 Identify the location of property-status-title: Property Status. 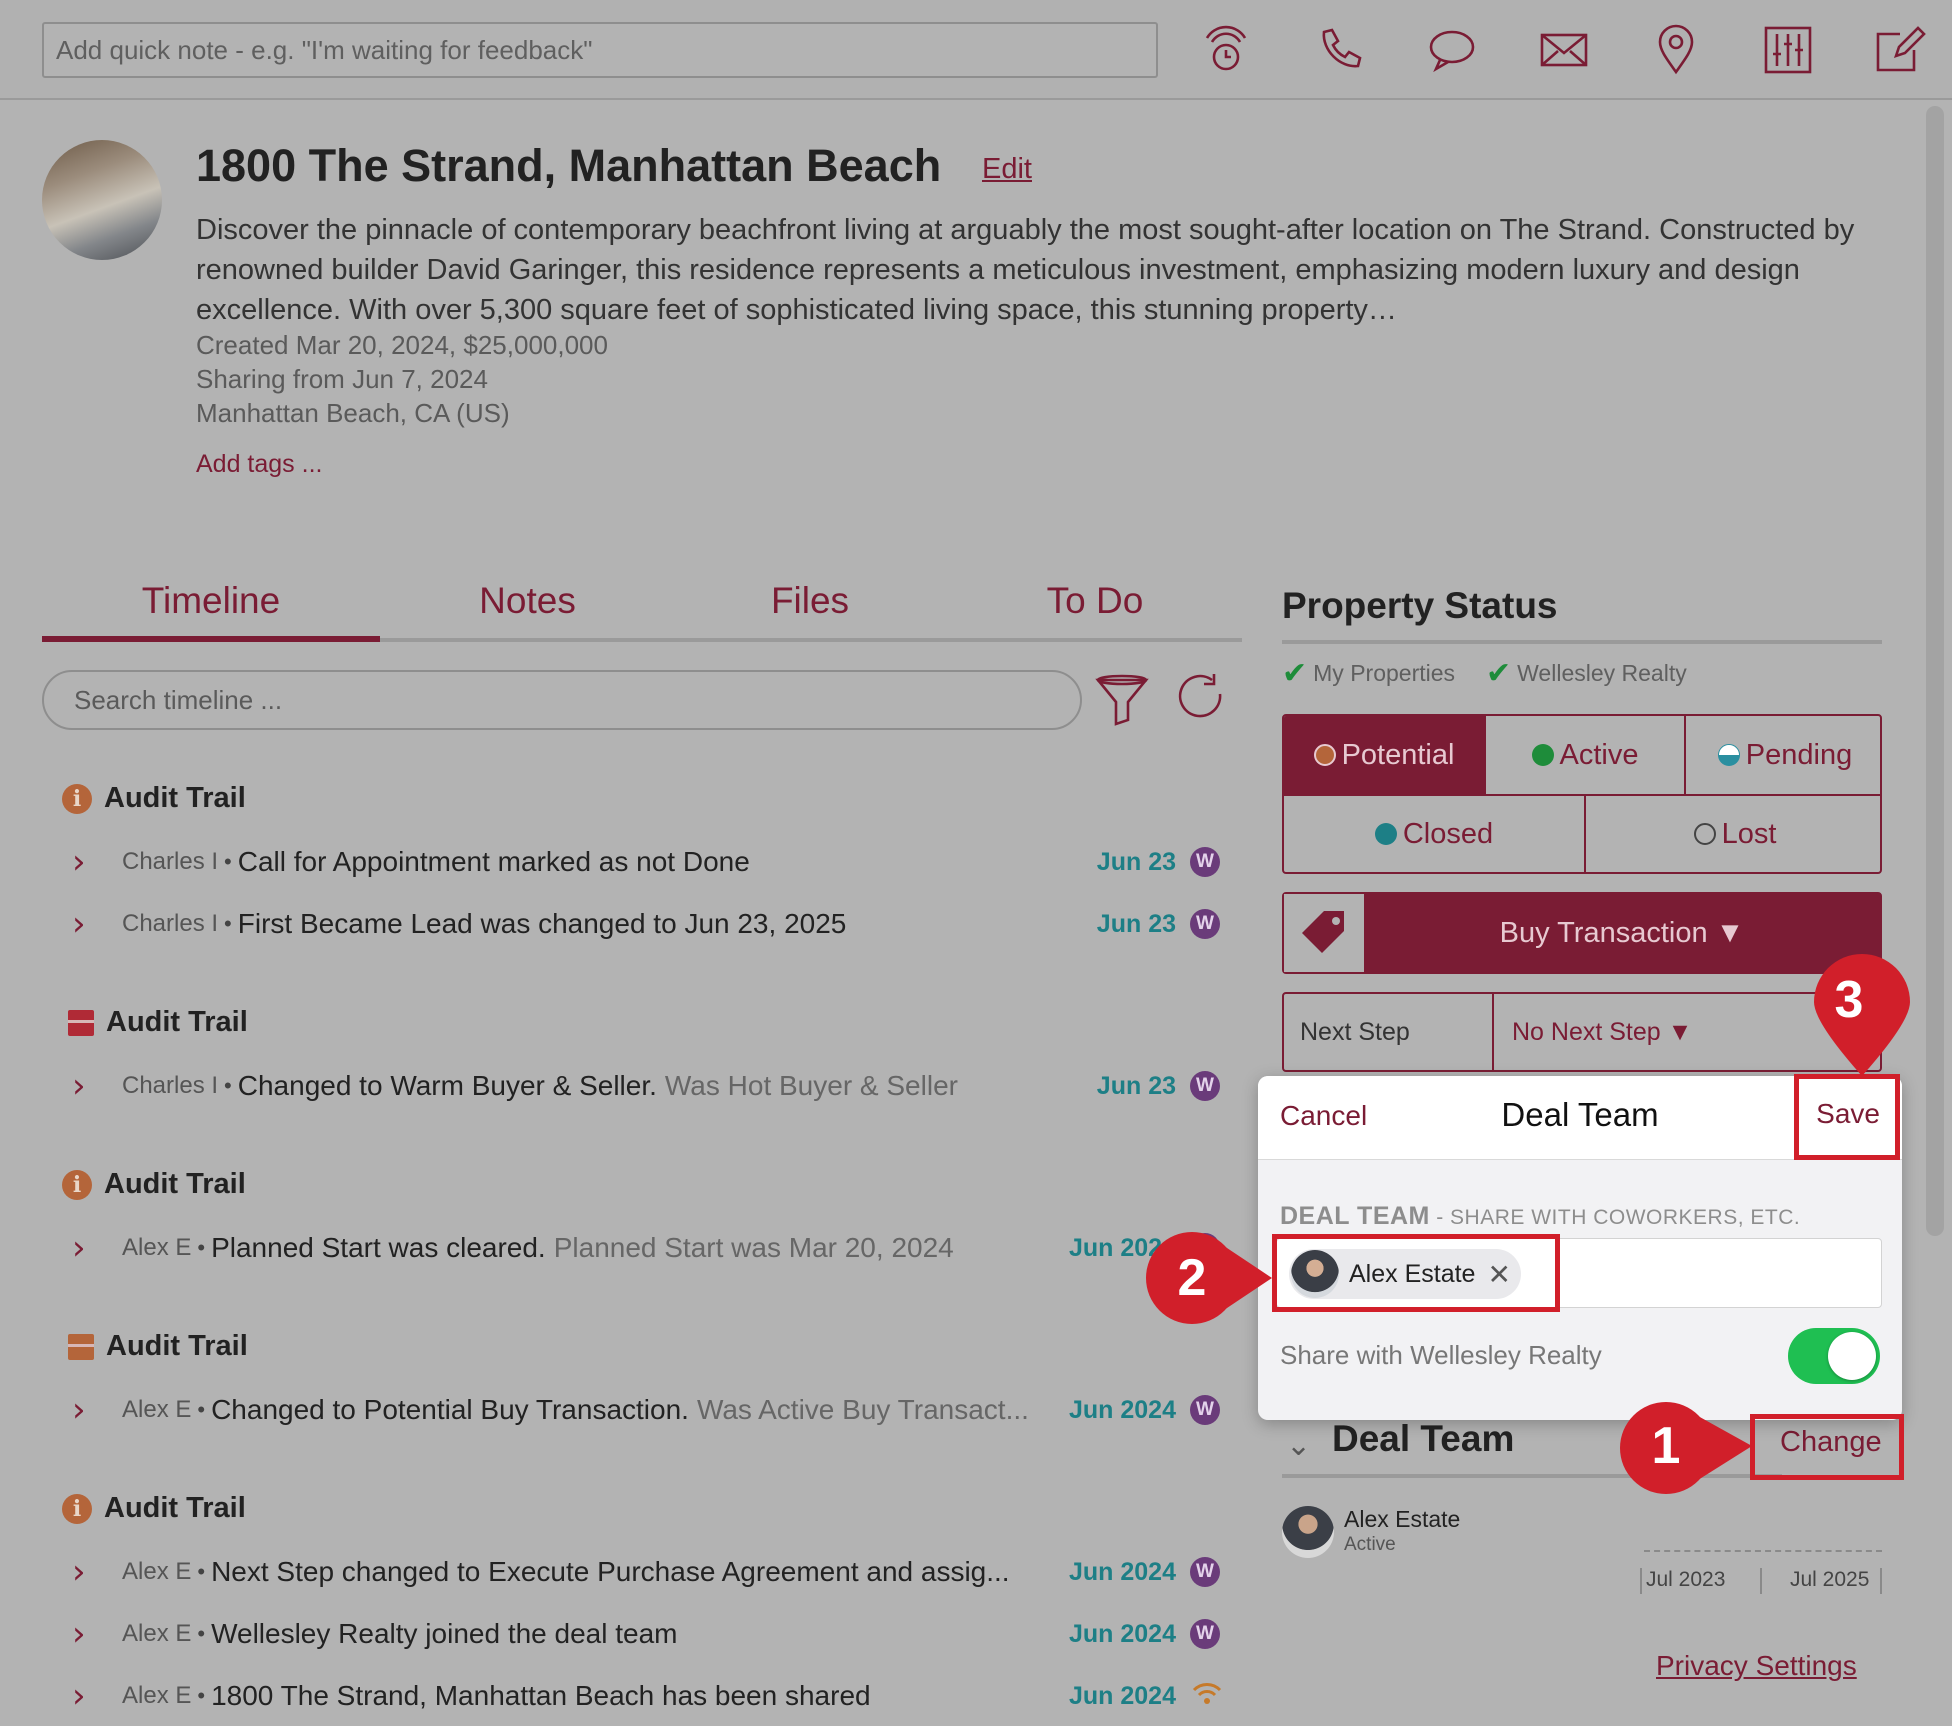
(1420, 605).